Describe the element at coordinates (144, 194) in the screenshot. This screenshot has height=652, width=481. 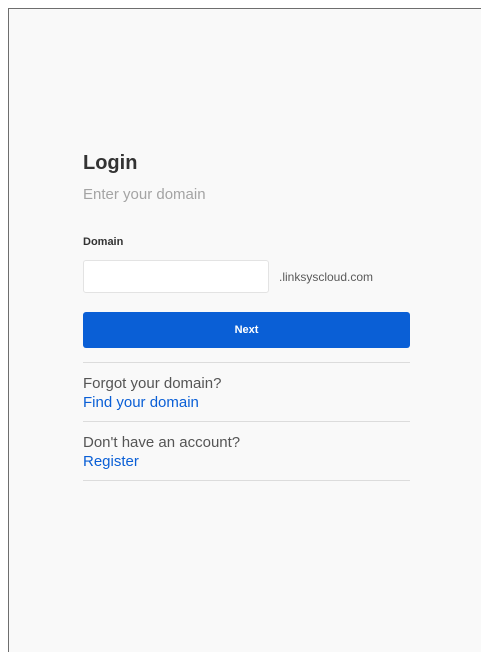
I see `page-subtitle: Enter your domain` at that location.